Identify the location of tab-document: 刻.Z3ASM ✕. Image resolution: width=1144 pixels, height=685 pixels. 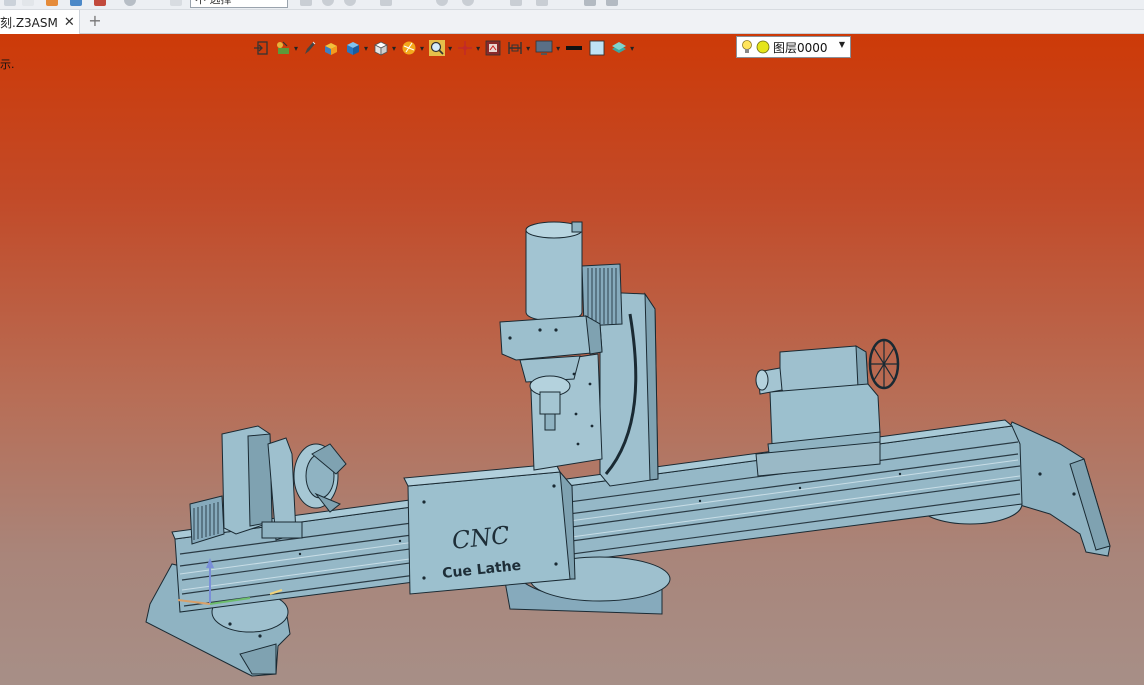
(40, 22).